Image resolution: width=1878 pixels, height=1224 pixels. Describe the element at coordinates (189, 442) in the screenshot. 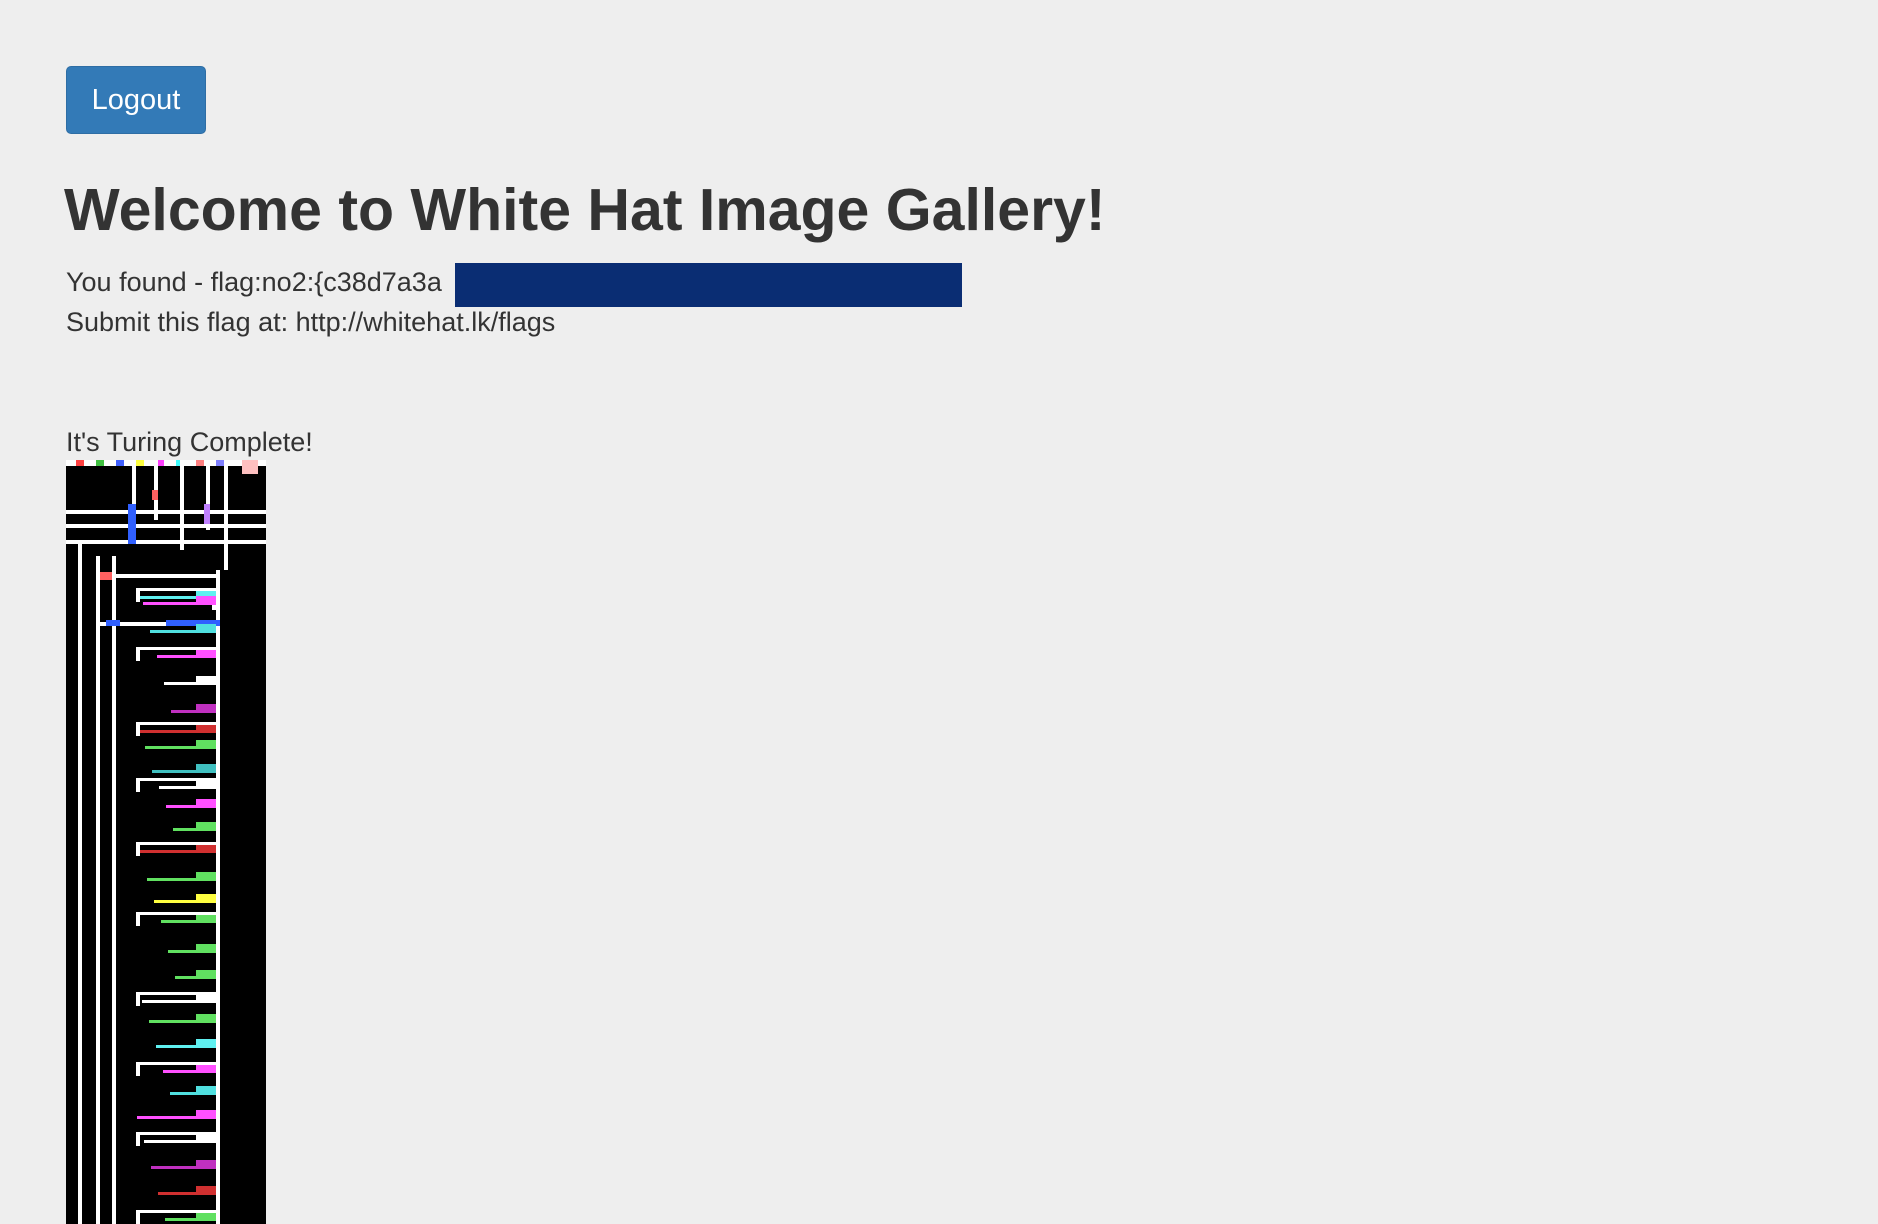

I see `image-caption: It's Turing Complete!` at that location.